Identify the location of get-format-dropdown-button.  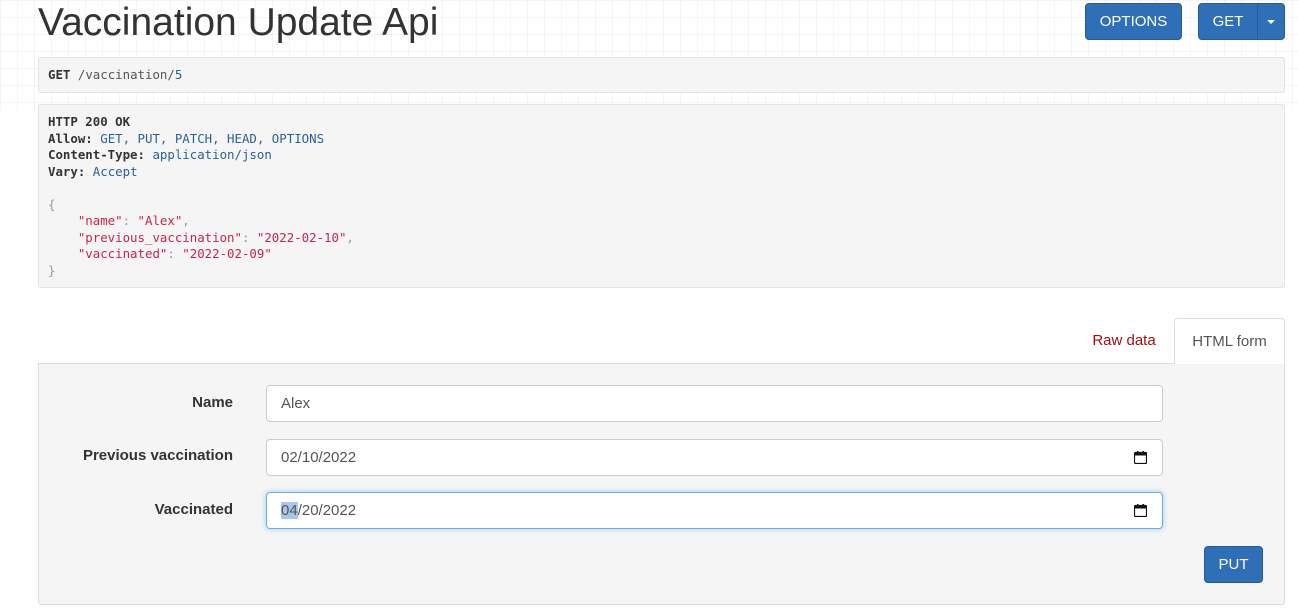
(1271, 21).